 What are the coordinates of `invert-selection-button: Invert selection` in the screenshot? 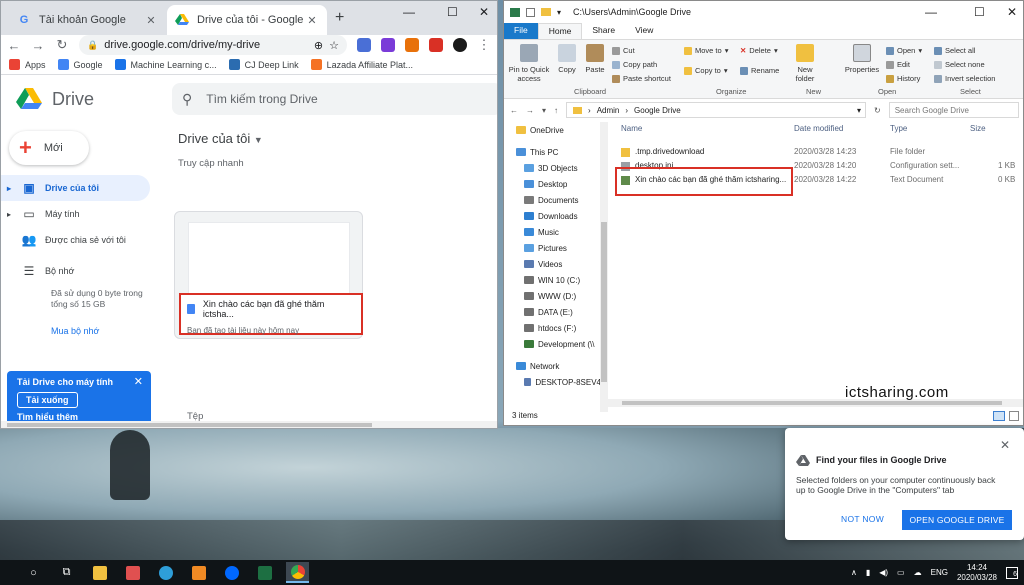 It's located at (964, 78).